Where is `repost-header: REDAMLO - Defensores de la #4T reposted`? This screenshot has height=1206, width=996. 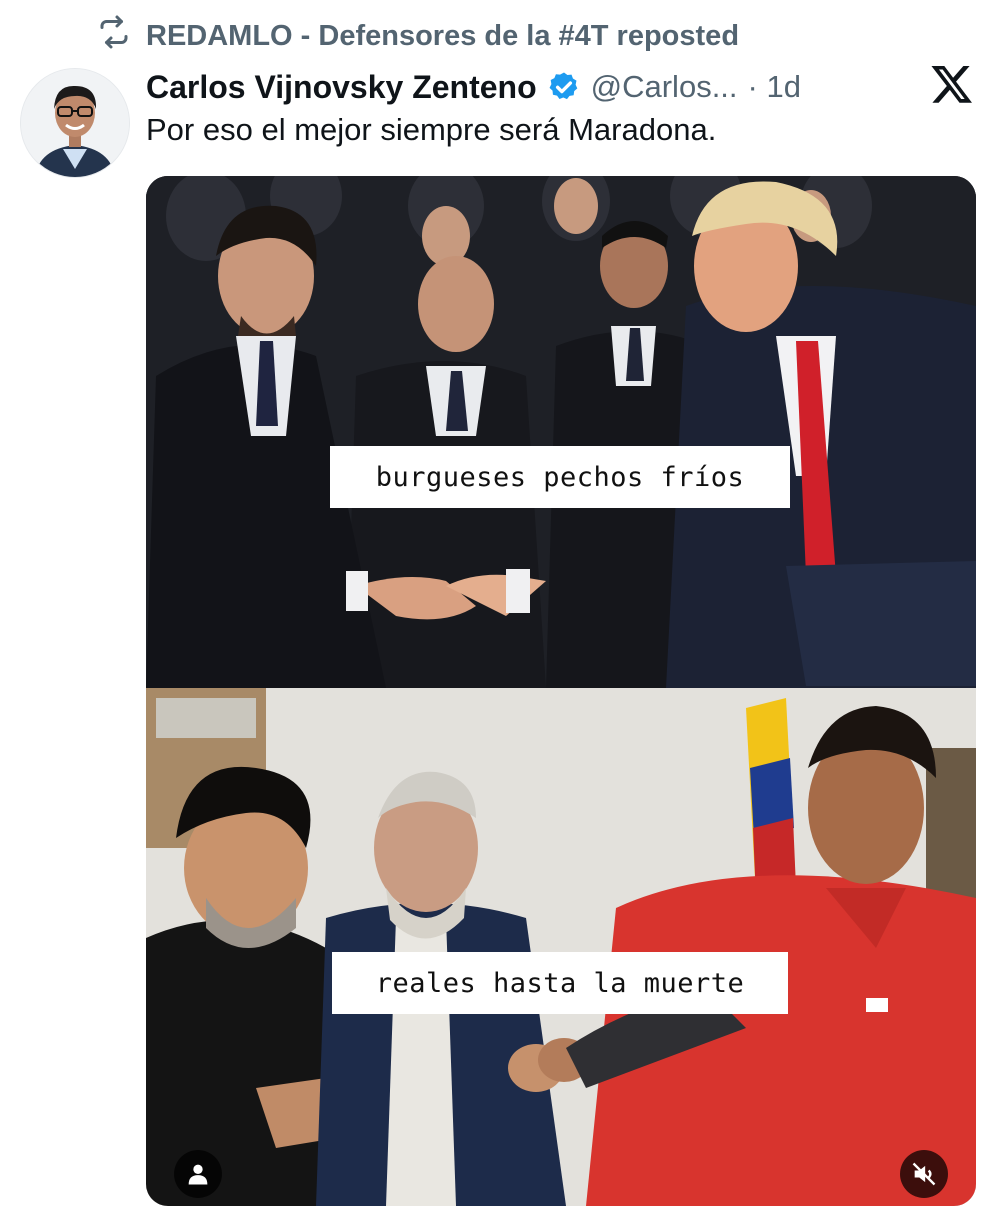 repost-header: REDAMLO - Defensores de la #4T reposted is located at coordinates (417, 36).